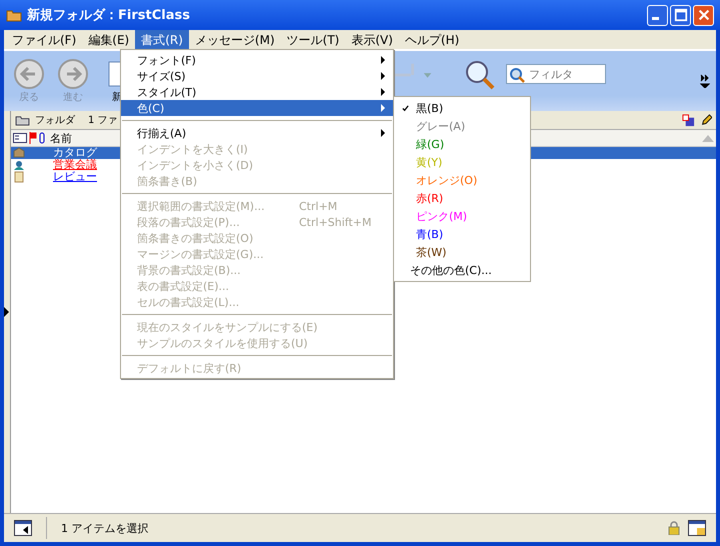 The image size is (720, 546). Describe the element at coordinates (108, 15) in the screenshot. I see `window-title: 新規フォルダ：FirstClass` at that location.